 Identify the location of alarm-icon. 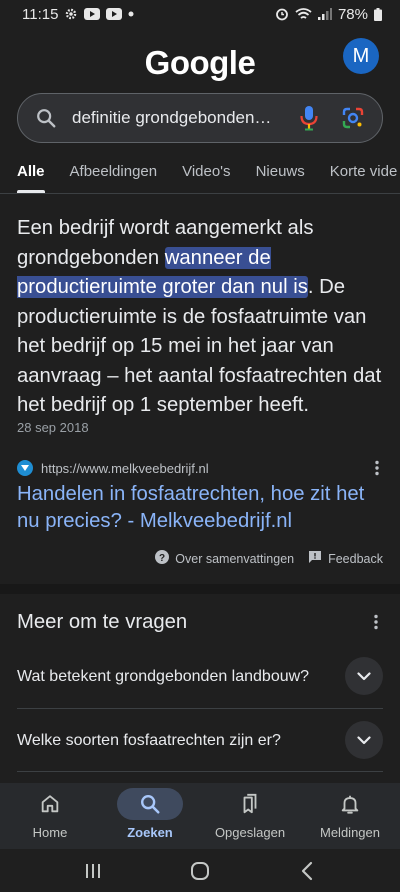
(282, 14).